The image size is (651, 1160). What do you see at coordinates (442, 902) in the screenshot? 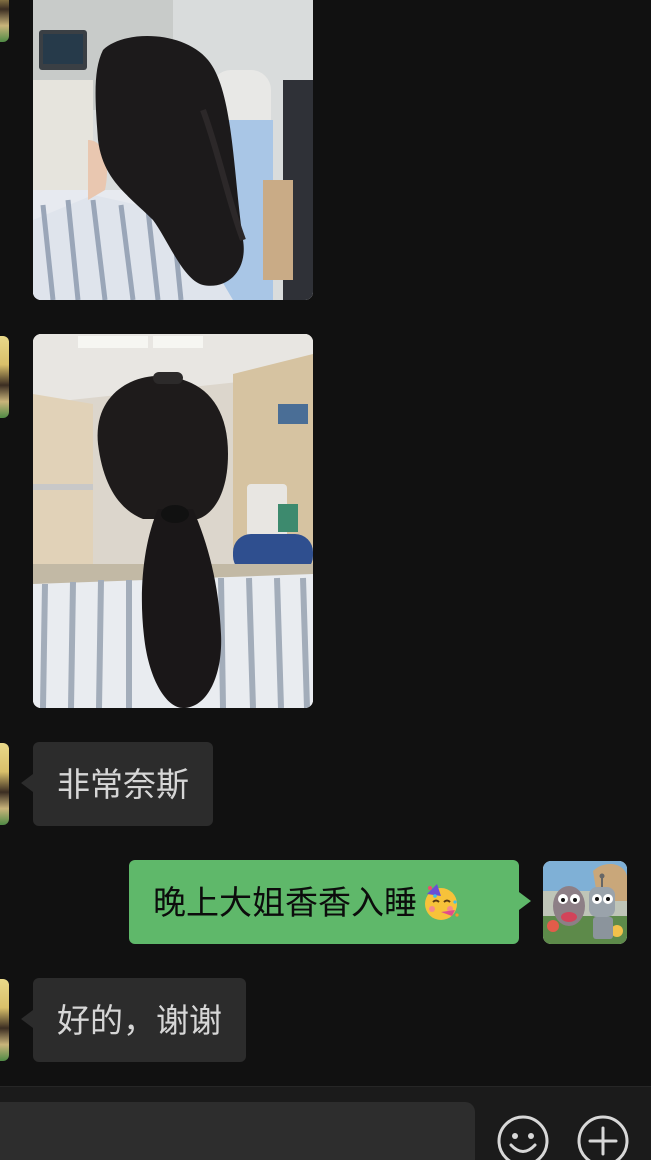
I see `partying-face-emoji-icon` at bounding box center [442, 902].